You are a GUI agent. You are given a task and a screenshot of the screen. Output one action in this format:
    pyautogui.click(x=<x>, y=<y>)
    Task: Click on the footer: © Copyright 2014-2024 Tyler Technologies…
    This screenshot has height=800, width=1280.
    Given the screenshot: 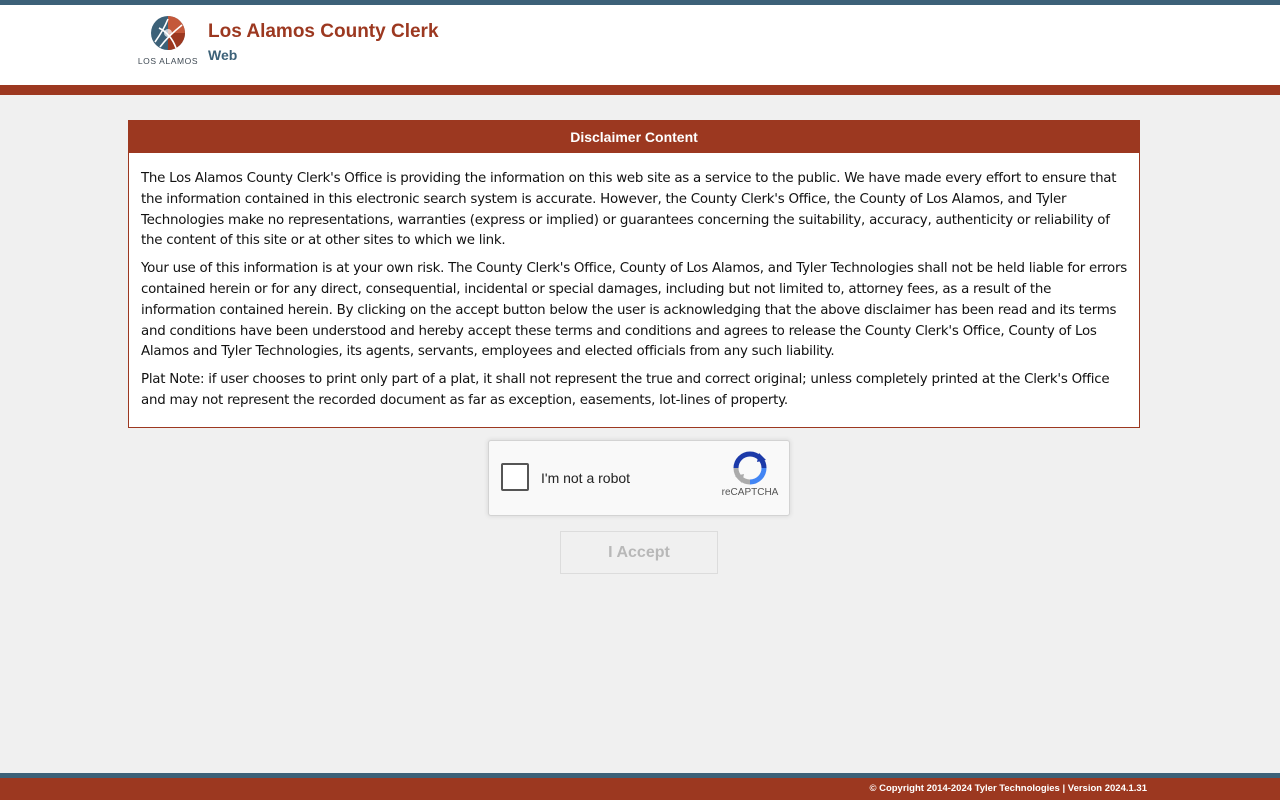 What is the action you would take?
    pyautogui.click(x=640, y=789)
    